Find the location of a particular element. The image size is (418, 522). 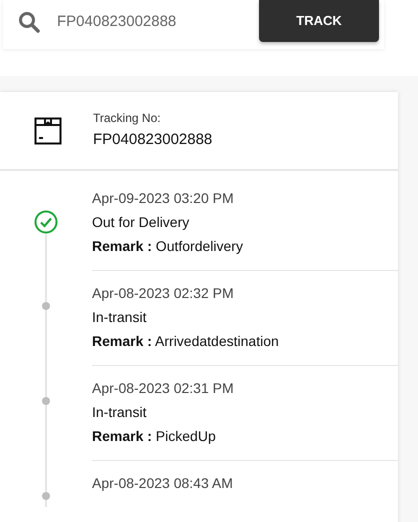

event-remark: Remark : Arrivedatdestination is located at coordinates (186, 341).